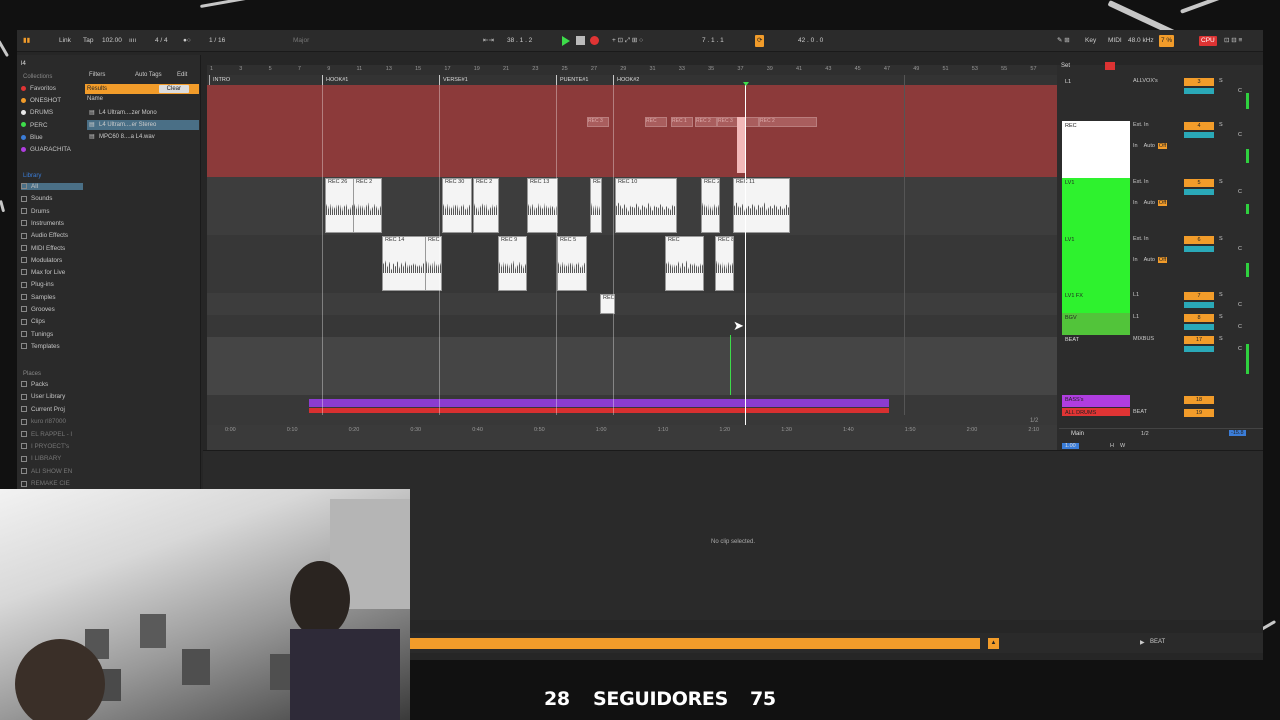 Image resolution: width=1280 pixels, height=720 pixels. Describe the element at coordinates (1112, 446) in the screenshot. I see `h-button: H` at that location.